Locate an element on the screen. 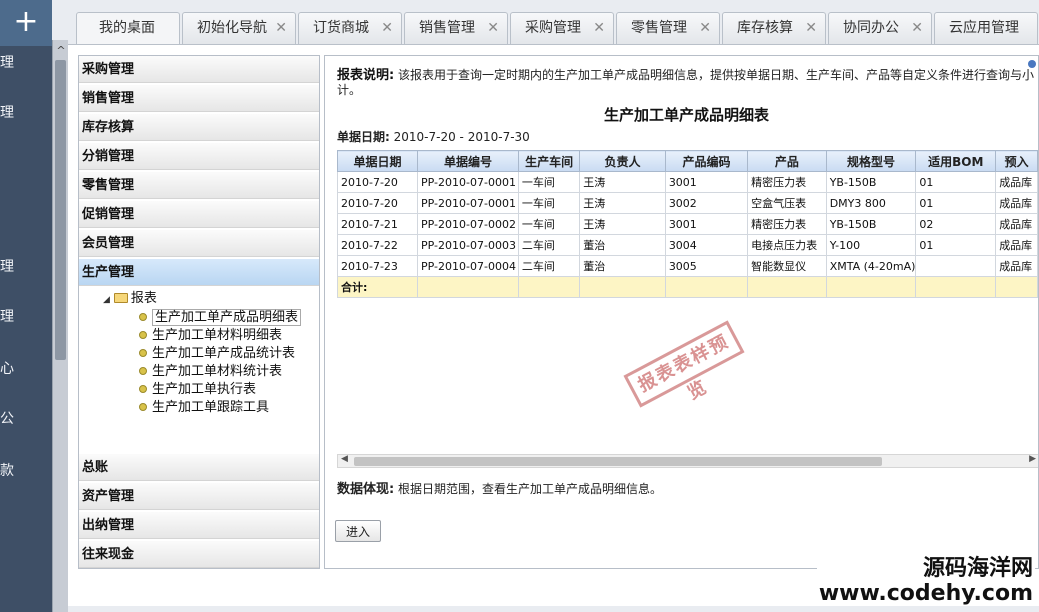  menu-section-retail: 零售管理 is located at coordinates (199, 185).